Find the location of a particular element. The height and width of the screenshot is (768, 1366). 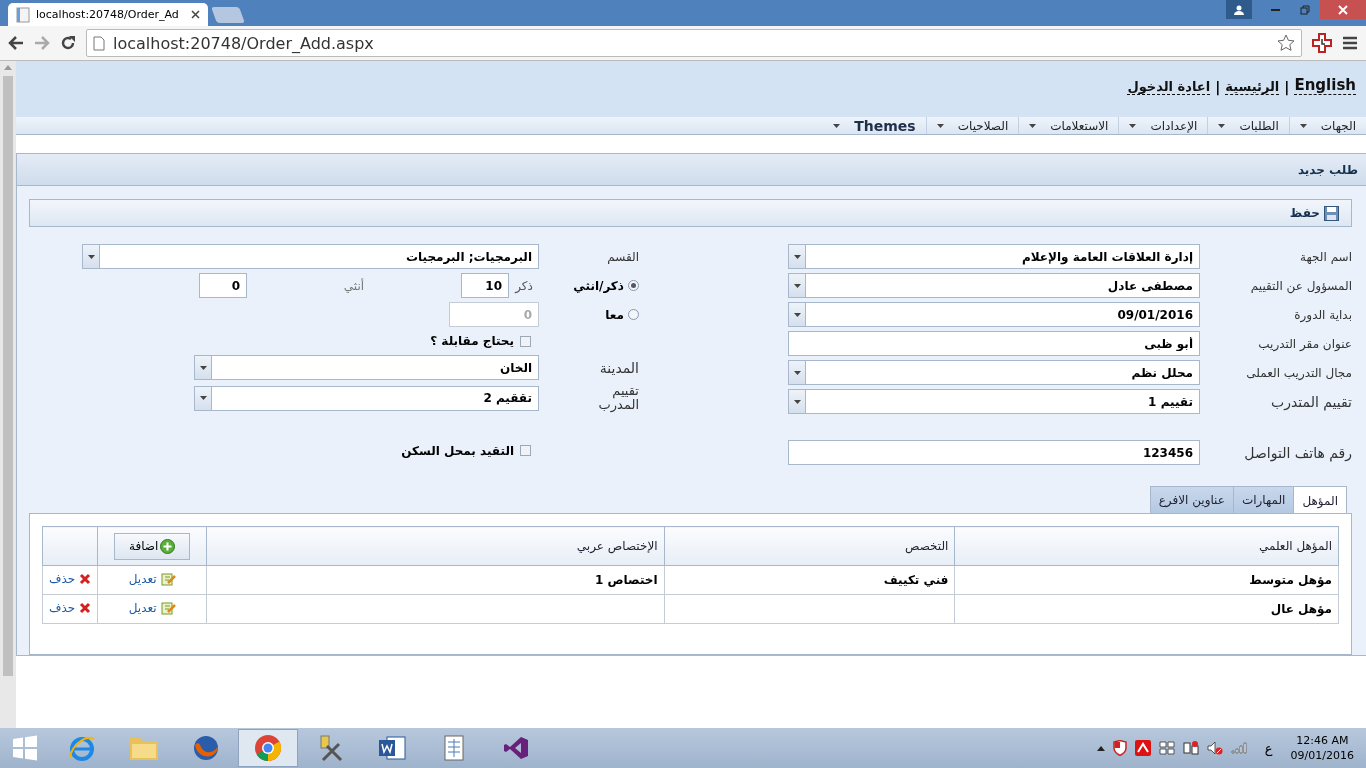

tab: المؤهل is located at coordinates (1320, 500).